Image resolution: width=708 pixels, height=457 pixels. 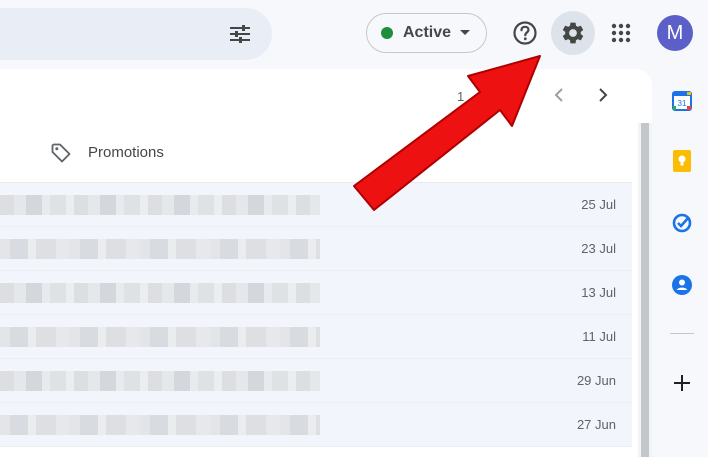 I want to click on status-active-dot, so click(x=387, y=33).